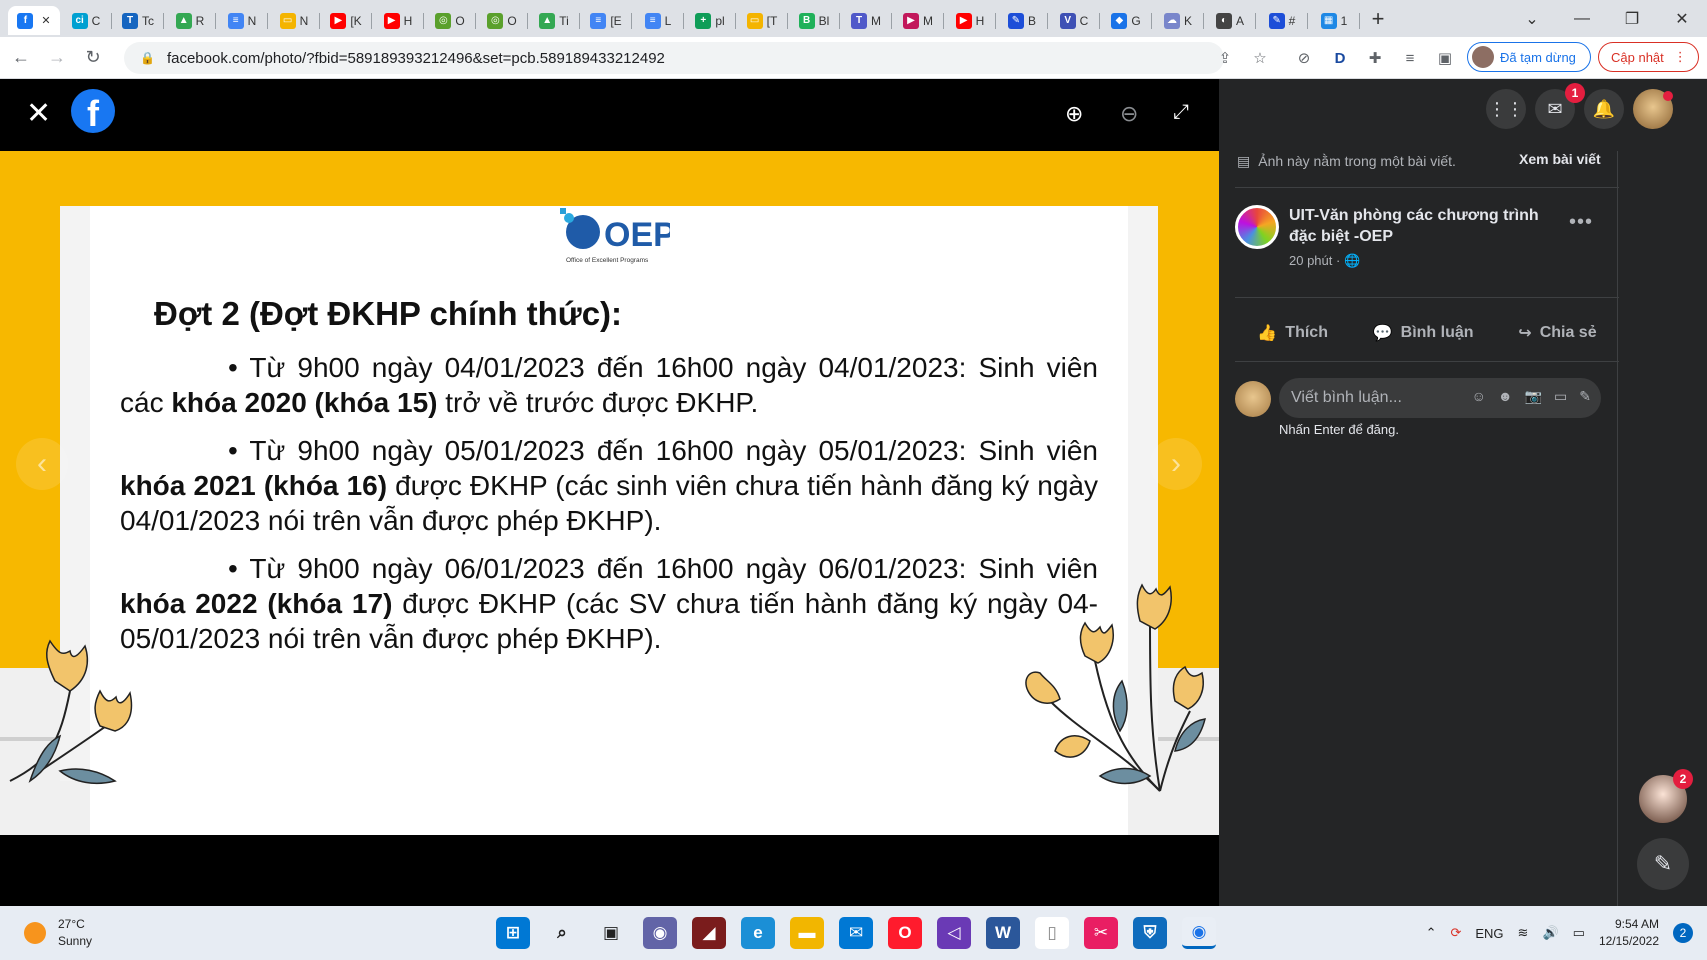  I want to click on next-photo-button: ›, so click(1176, 464).